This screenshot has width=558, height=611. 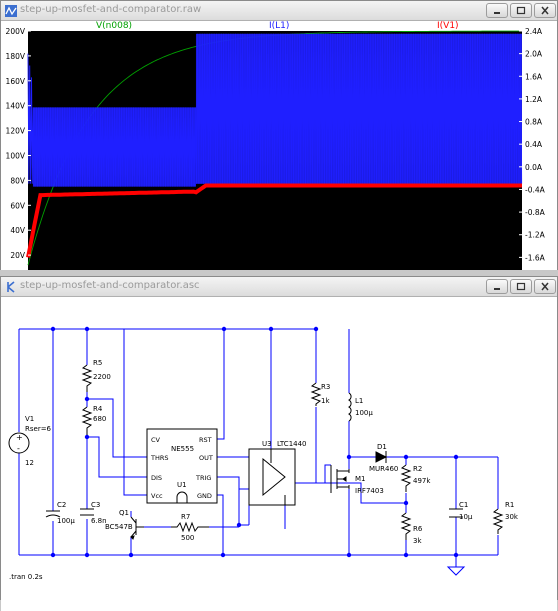 What do you see at coordinates (406, 478) in the screenshot?
I see `r2-resistor` at bounding box center [406, 478].